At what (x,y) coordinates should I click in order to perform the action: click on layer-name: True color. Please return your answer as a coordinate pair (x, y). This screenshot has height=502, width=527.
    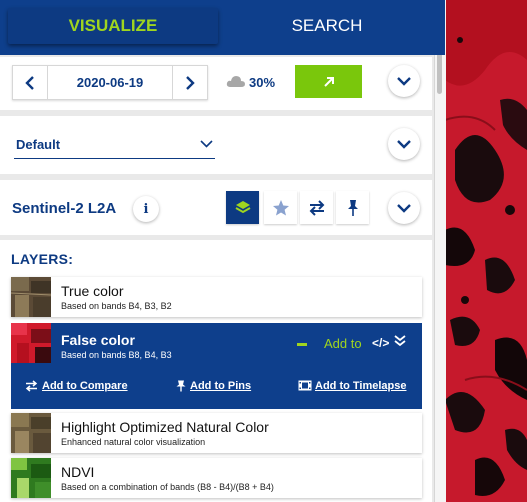
    Looking at the image, I should click on (92, 291).